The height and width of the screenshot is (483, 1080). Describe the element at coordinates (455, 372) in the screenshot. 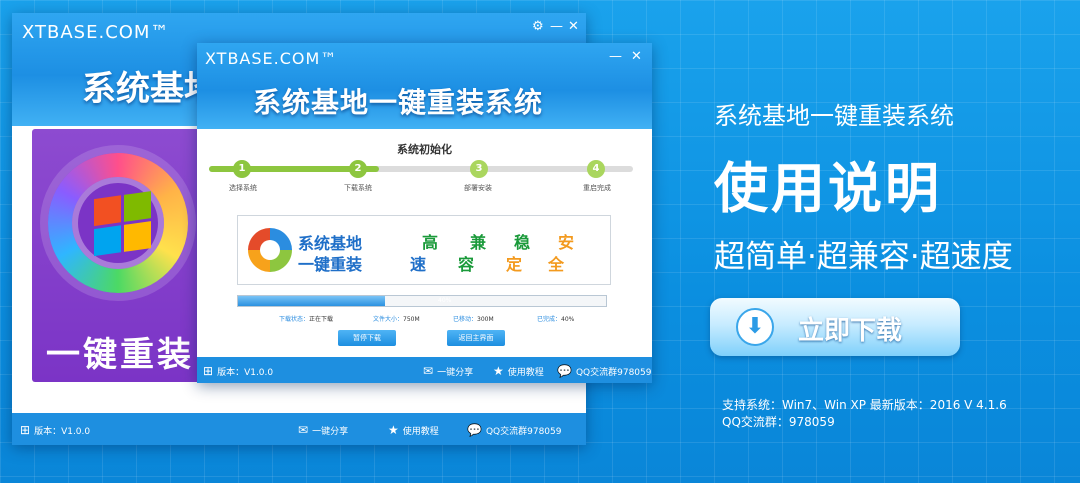

I see `front-share-label: 一键分享` at that location.